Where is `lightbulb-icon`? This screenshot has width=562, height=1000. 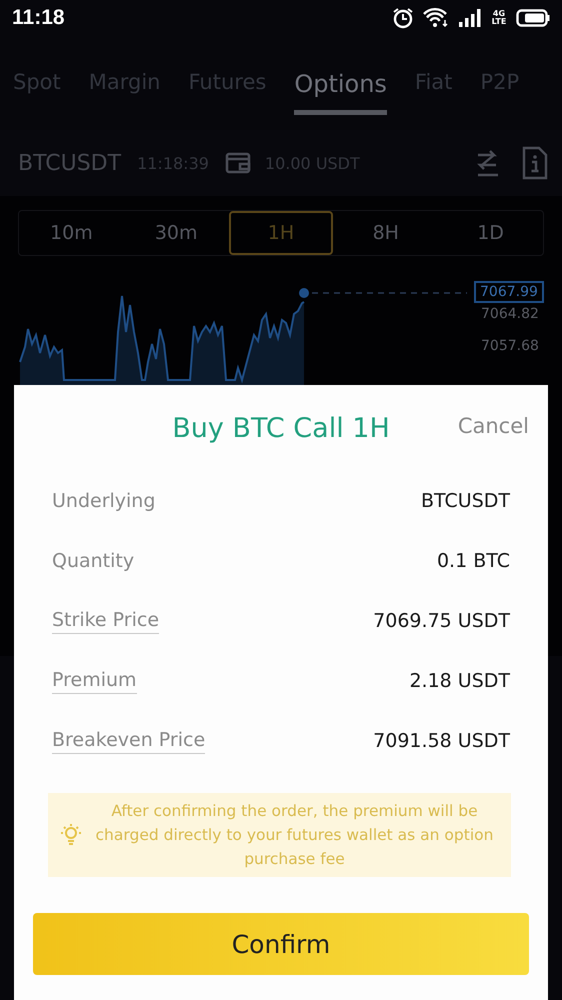 lightbulb-icon is located at coordinates (71, 835).